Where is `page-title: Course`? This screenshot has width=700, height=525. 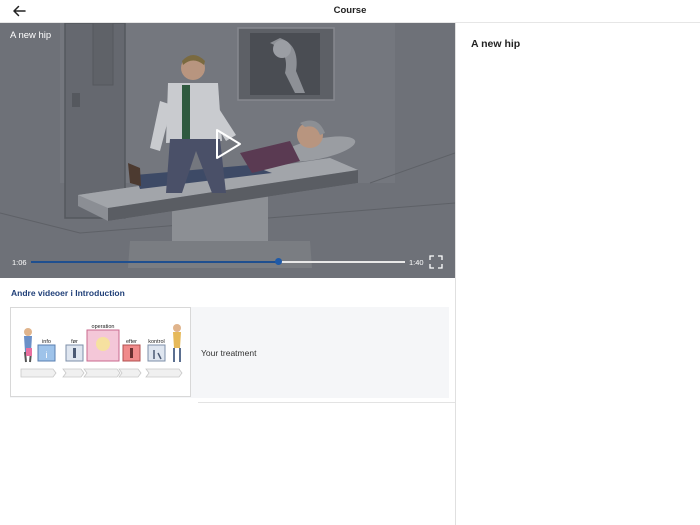
page-title: Course is located at coordinates (350, 10).